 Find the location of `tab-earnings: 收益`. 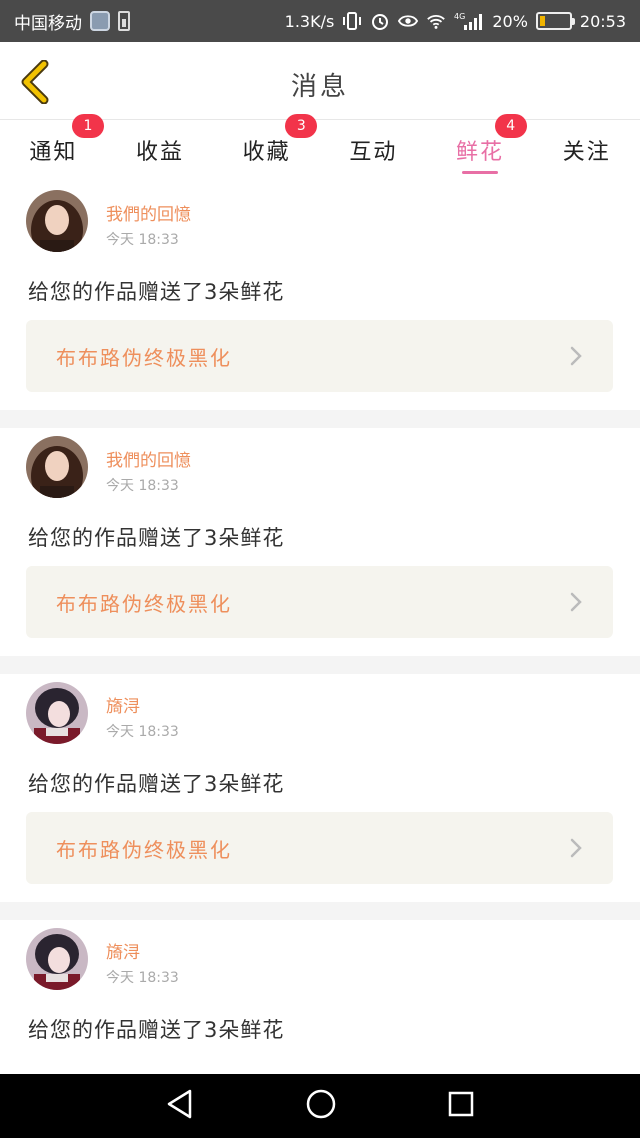

tab-earnings: 收益 is located at coordinates (160, 151).